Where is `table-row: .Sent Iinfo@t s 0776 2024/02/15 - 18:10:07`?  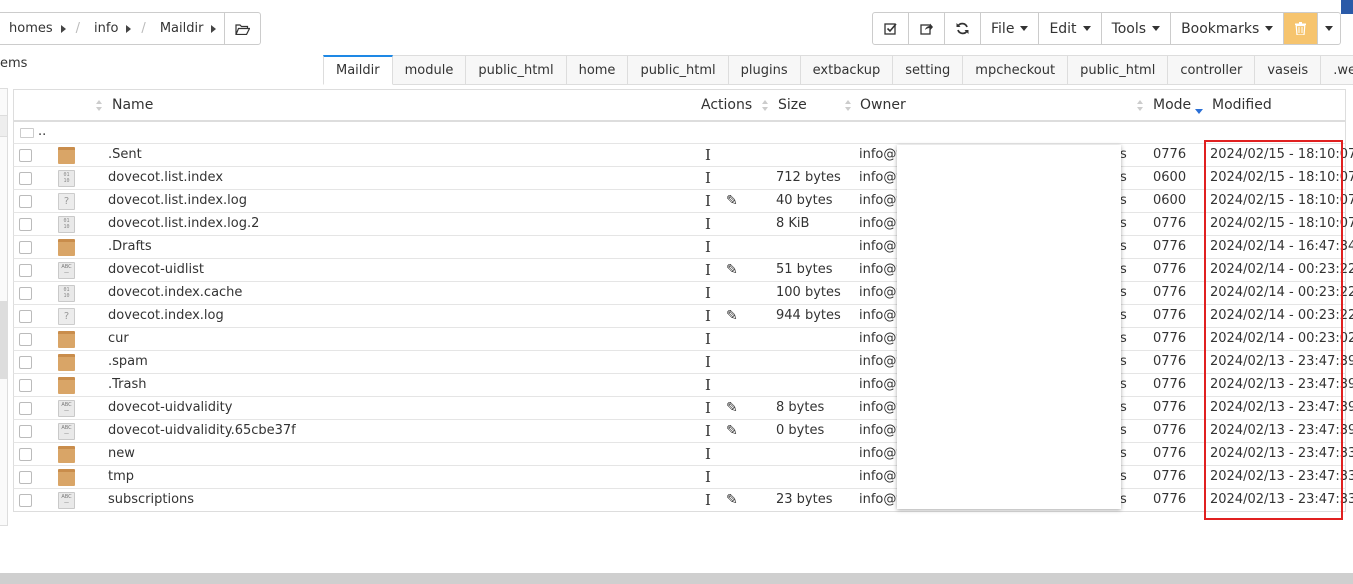
table-row: .Sent Iinfo@t s 0776 2024/02/15 - 18:10:07 is located at coordinates (683, 155).